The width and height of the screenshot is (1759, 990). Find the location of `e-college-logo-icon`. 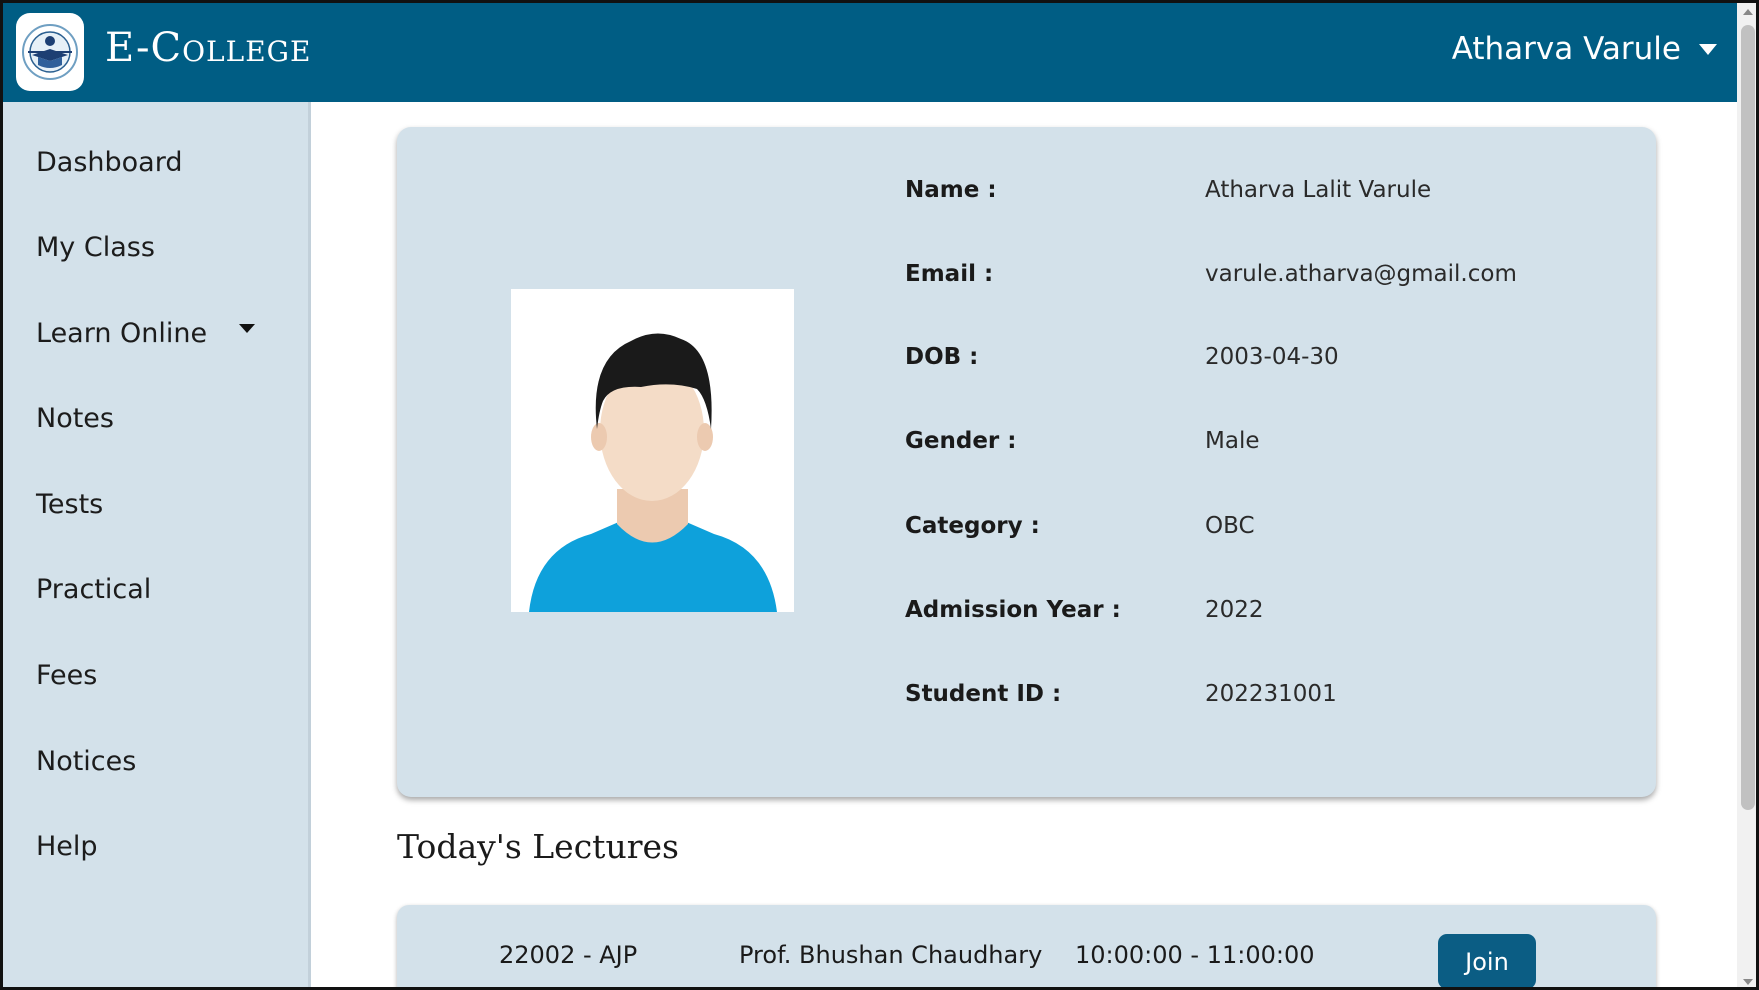

e-college-logo-icon is located at coordinates (50, 52).